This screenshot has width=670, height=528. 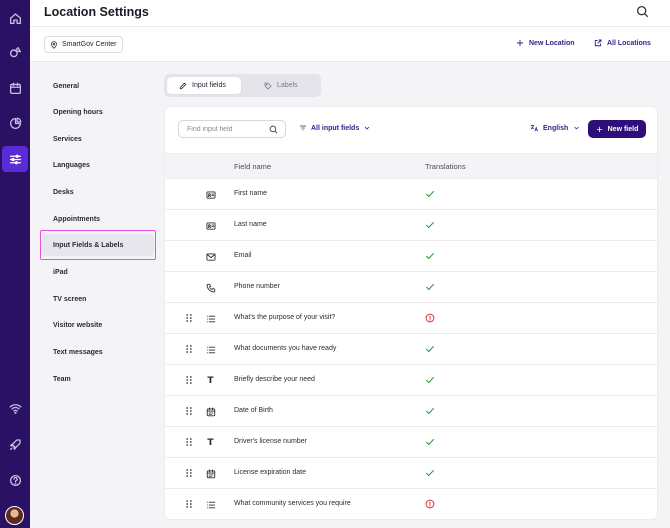 I want to click on table-row: What documents you have ready, so click(x=411, y=349).